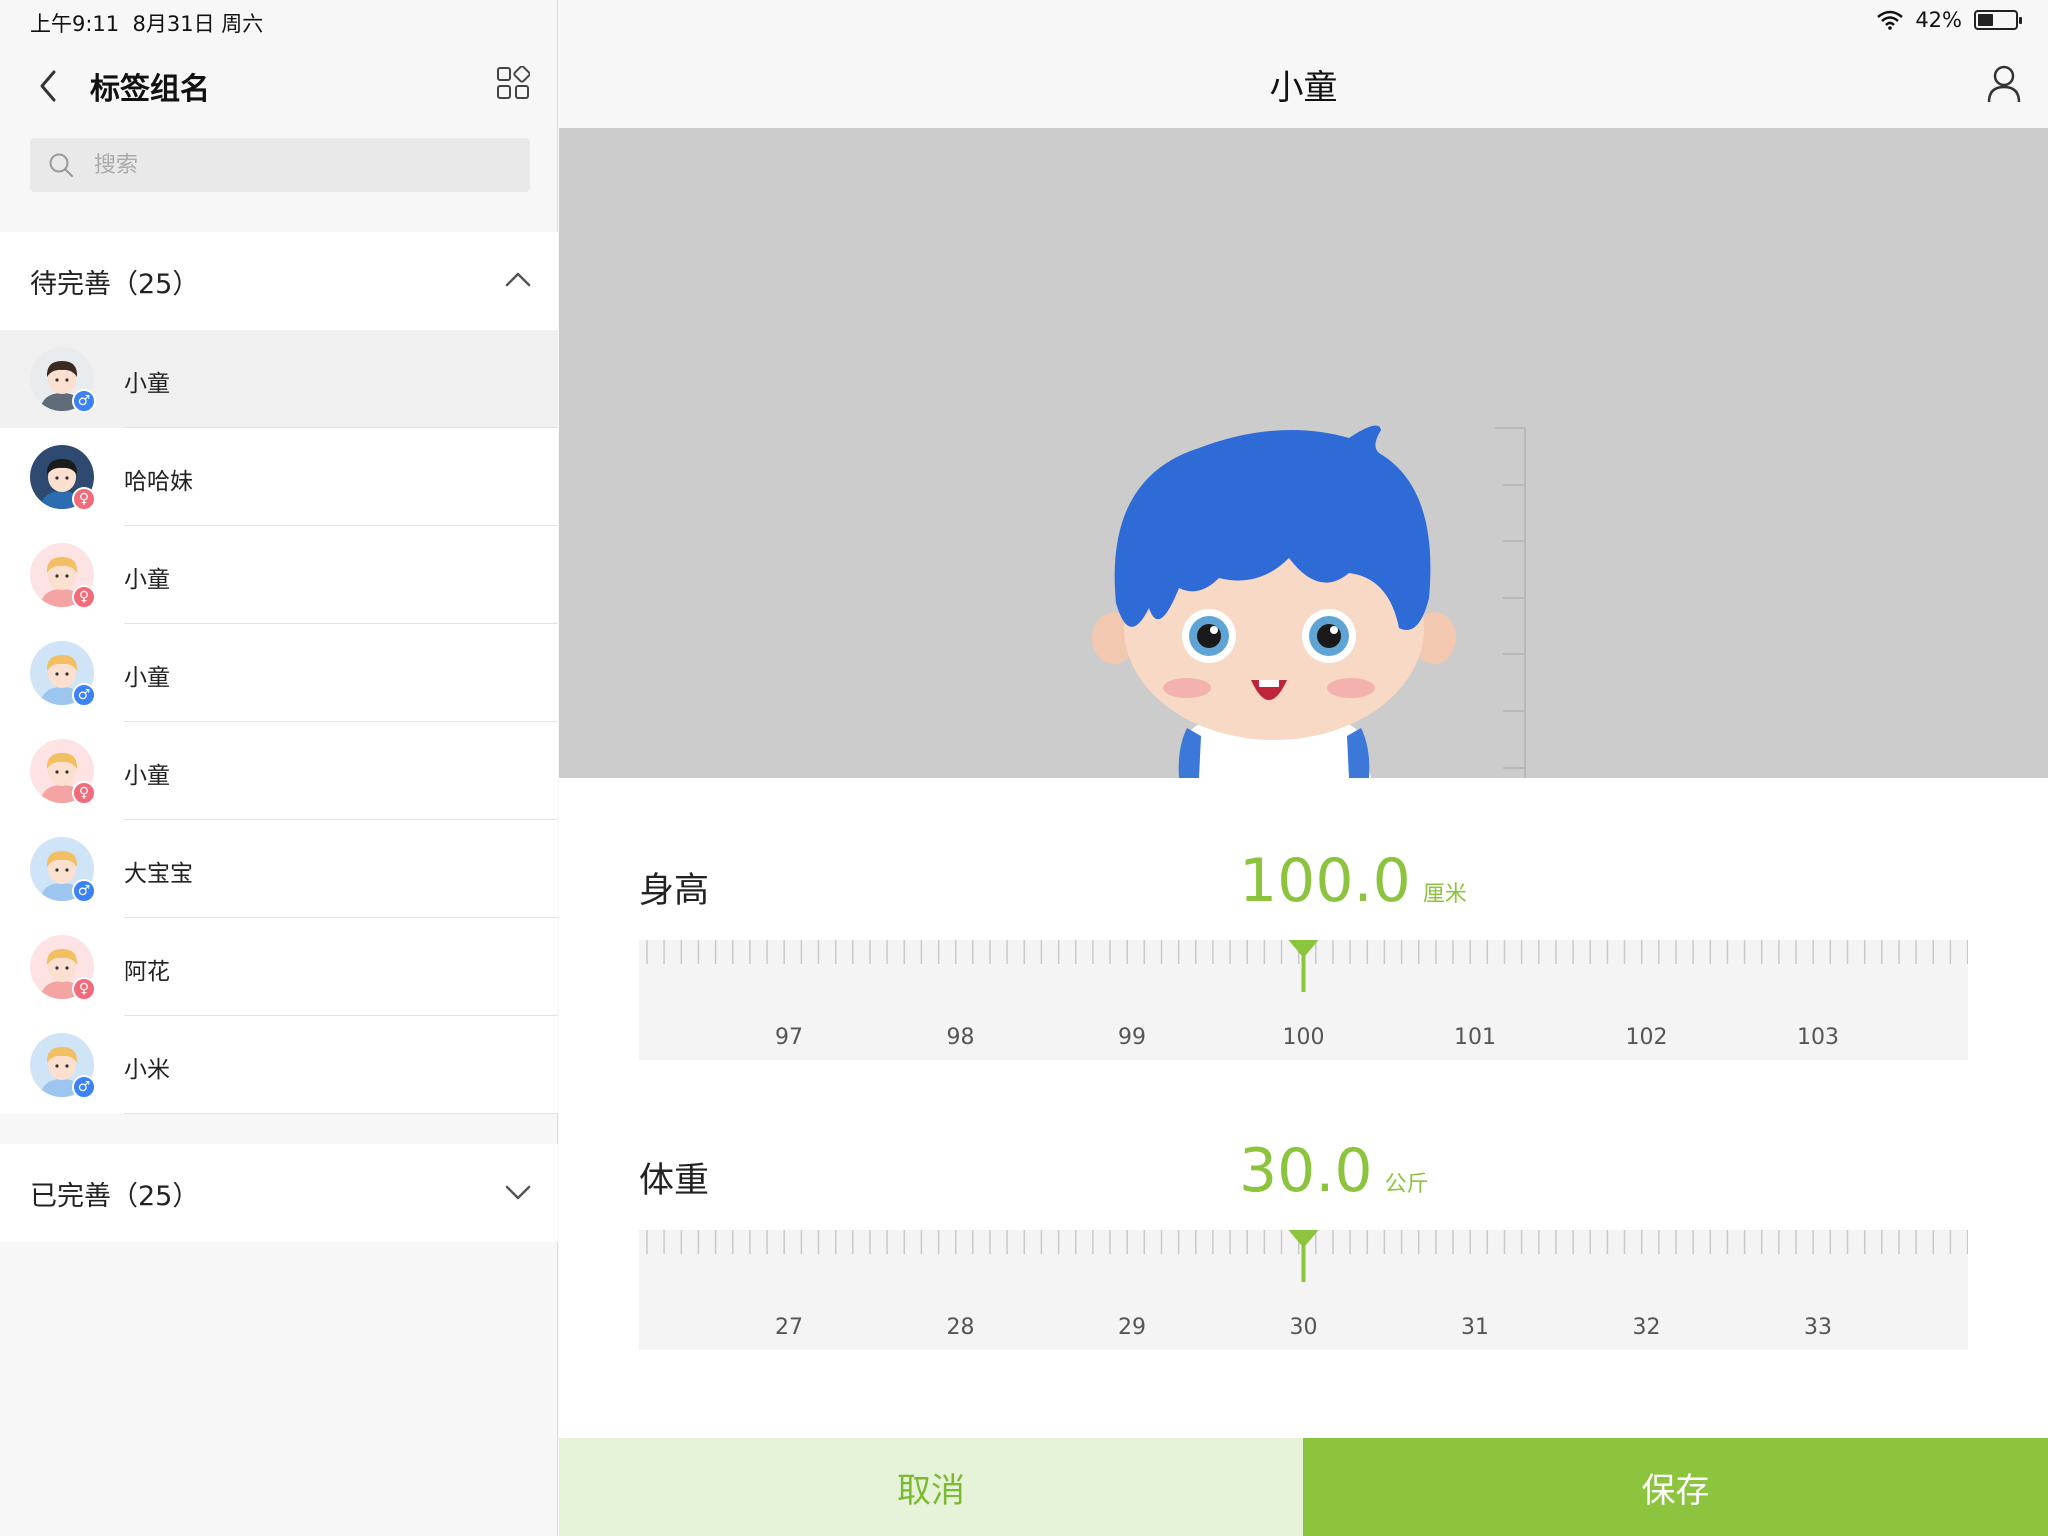 This screenshot has height=1536, width=2048. Describe the element at coordinates (279, 869) in the screenshot. I see `list-item: ♂ 大宝宝` at that location.